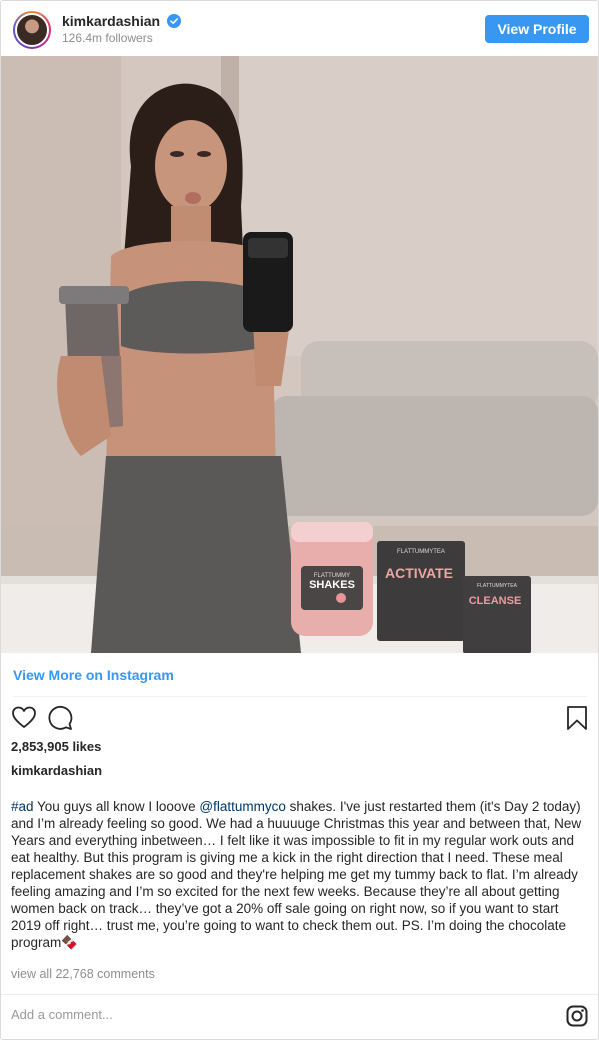 The height and width of the screenshot is (1049, 599). I want to click on likes-count: 2,853,905 likes, so click(56, 746).